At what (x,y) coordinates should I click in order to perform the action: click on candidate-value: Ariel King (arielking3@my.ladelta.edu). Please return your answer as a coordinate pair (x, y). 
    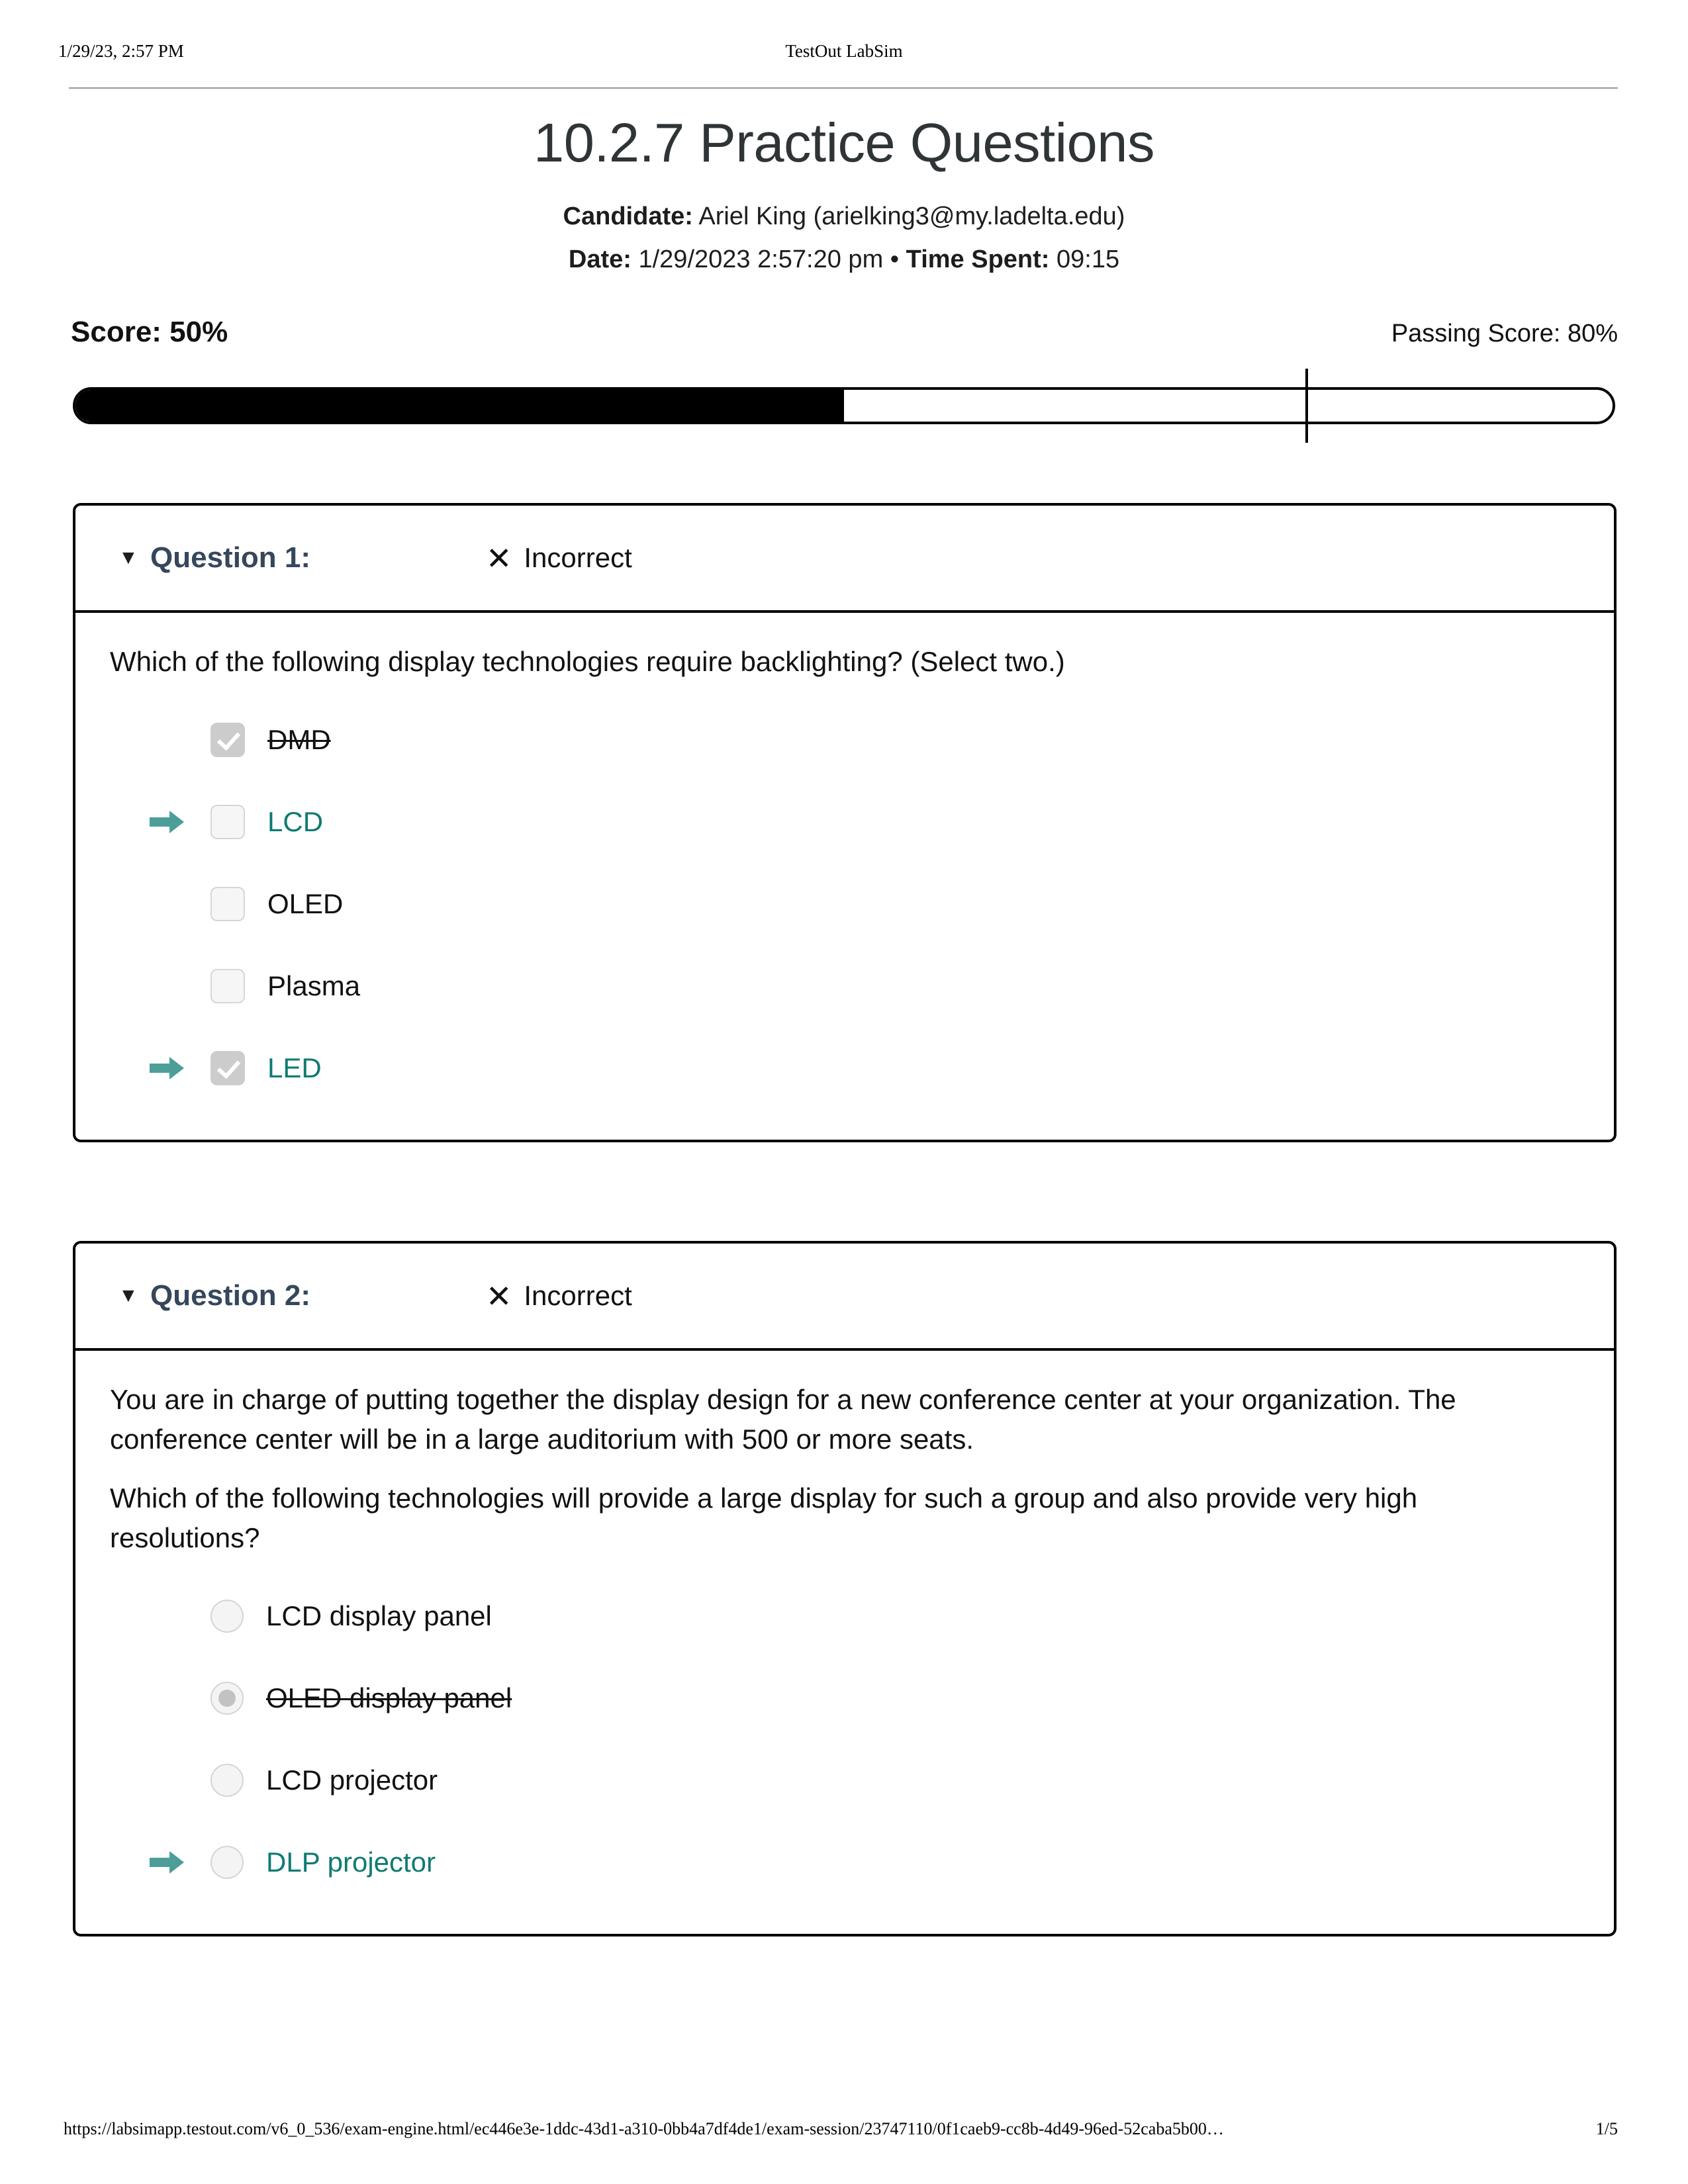
    Looking at the image, I should click on (911, 216).